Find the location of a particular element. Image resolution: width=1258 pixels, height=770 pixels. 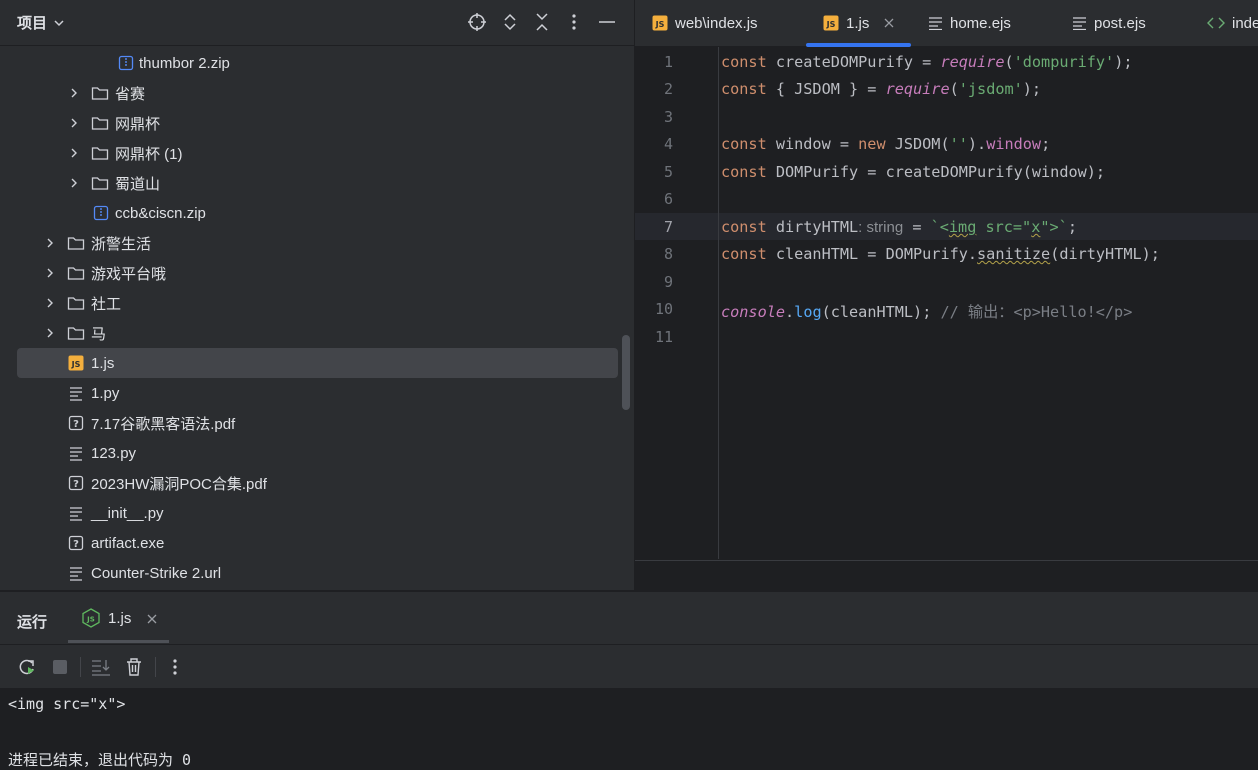

tree-scrollbar is located at coordinates (626, 372).